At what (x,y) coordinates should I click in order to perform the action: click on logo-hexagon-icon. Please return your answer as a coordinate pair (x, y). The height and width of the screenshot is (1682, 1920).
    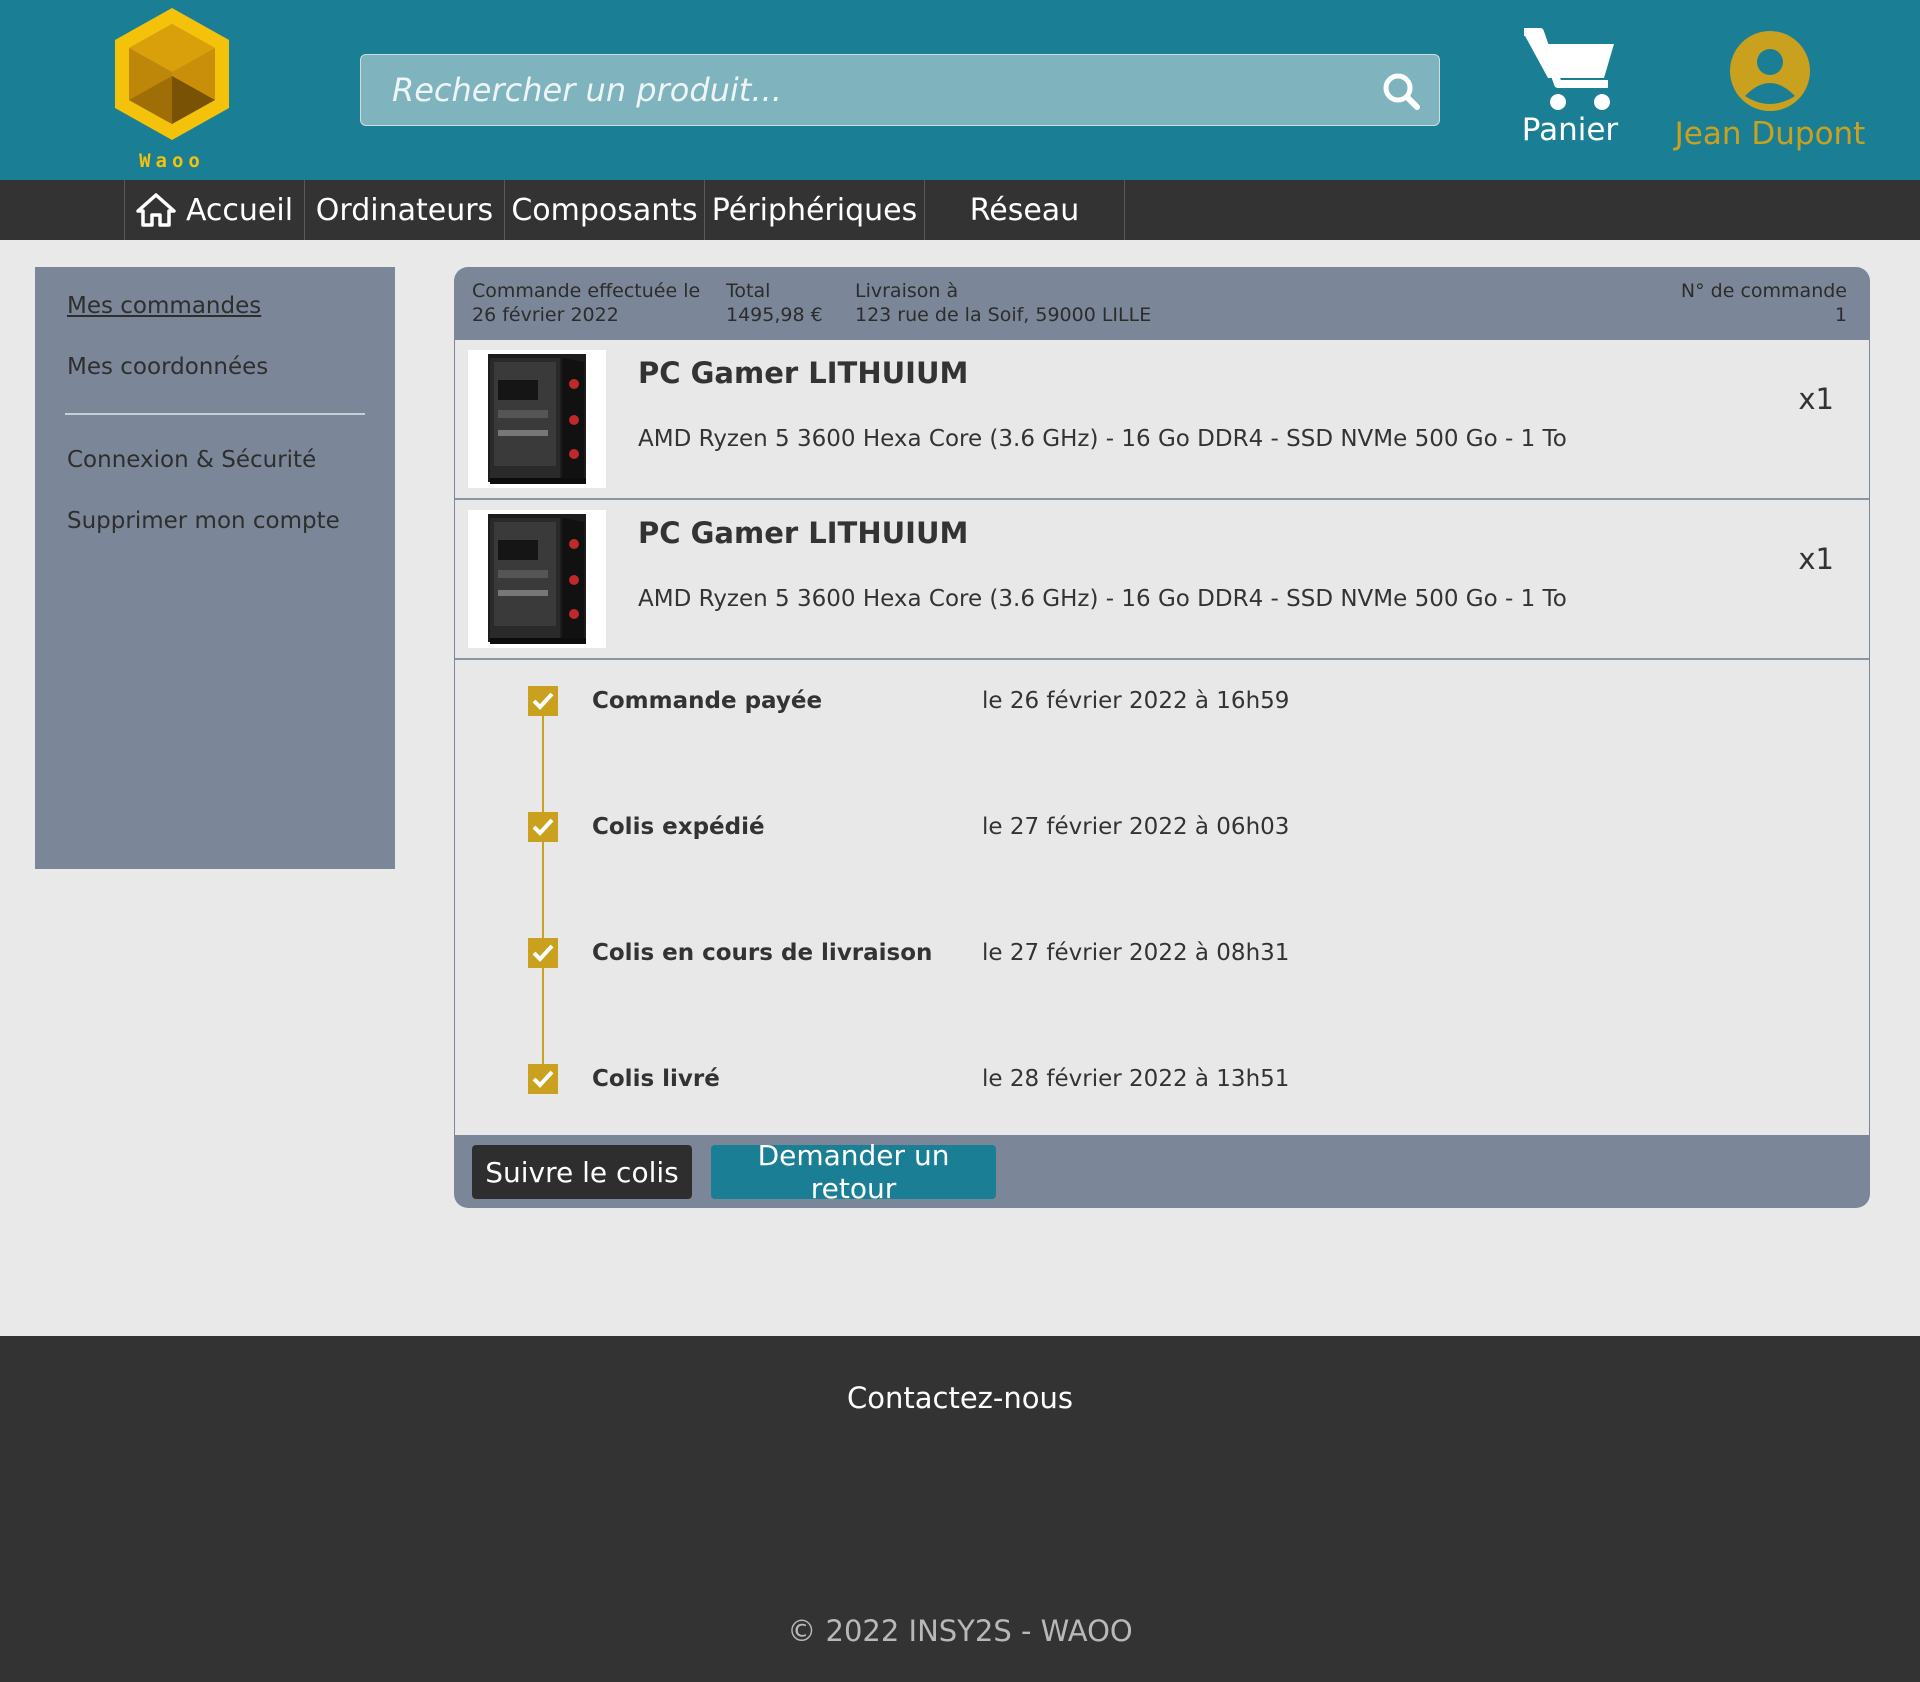
    Looking at the image, I should click on (172, 74).